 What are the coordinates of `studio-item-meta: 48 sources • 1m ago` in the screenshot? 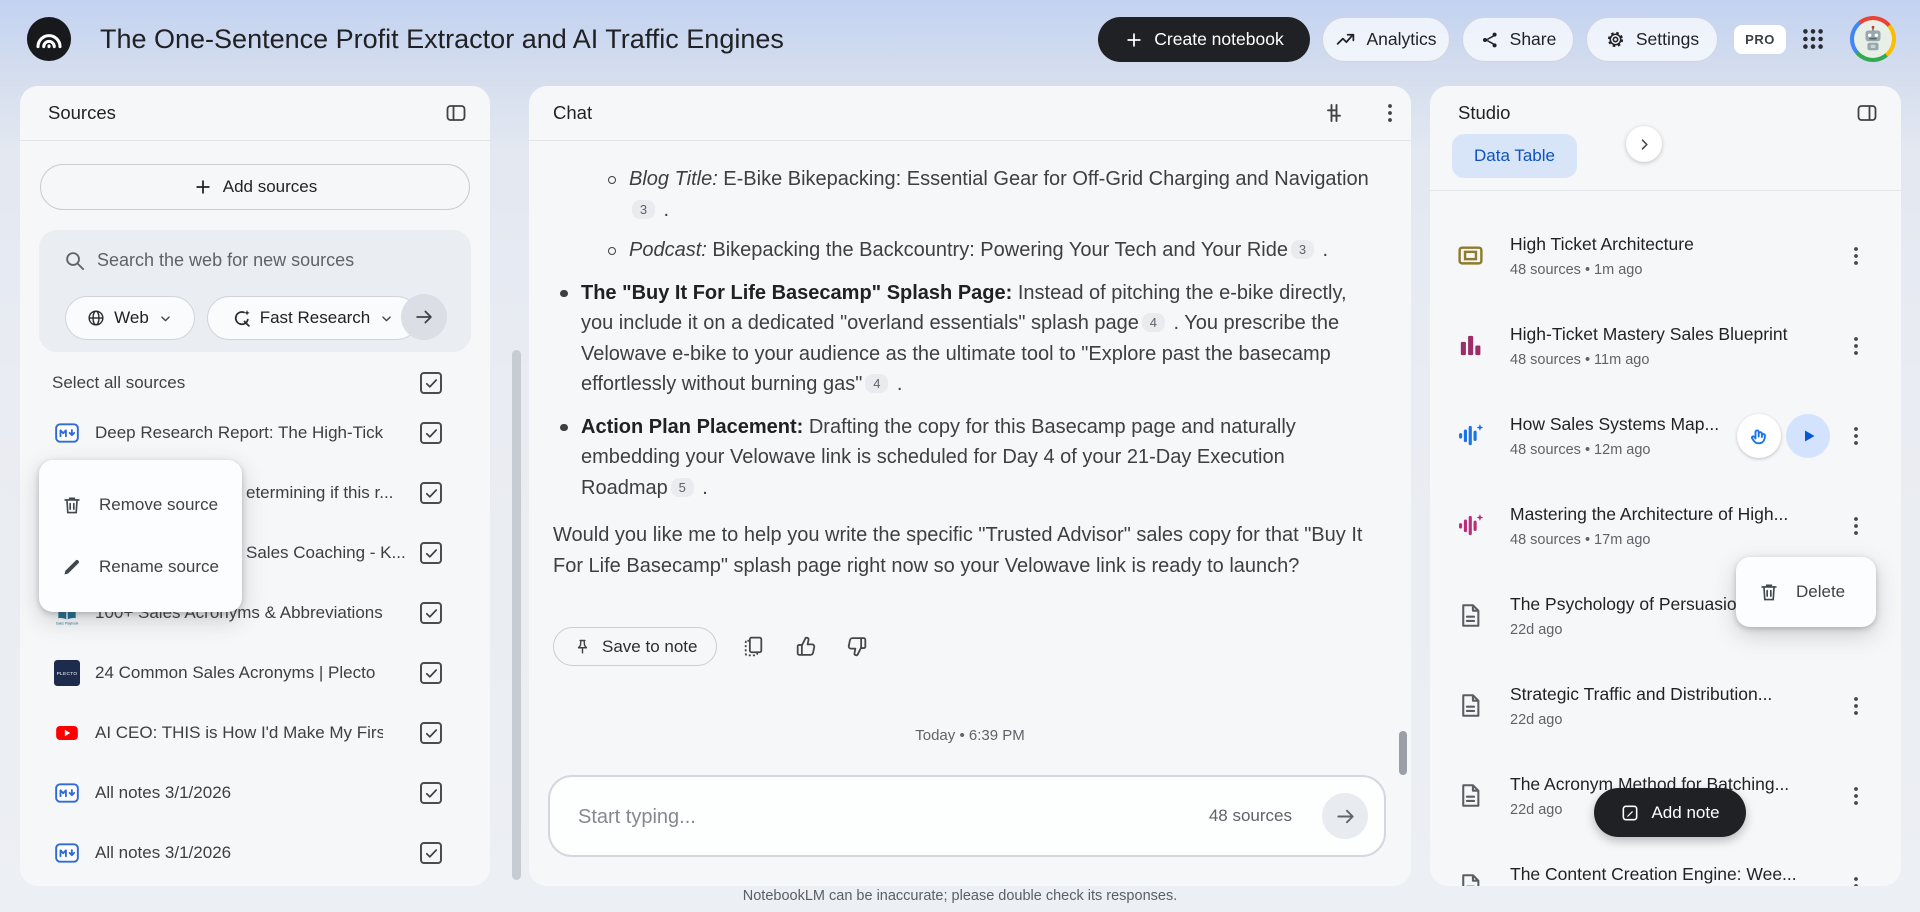 It's located at (1576, 270).